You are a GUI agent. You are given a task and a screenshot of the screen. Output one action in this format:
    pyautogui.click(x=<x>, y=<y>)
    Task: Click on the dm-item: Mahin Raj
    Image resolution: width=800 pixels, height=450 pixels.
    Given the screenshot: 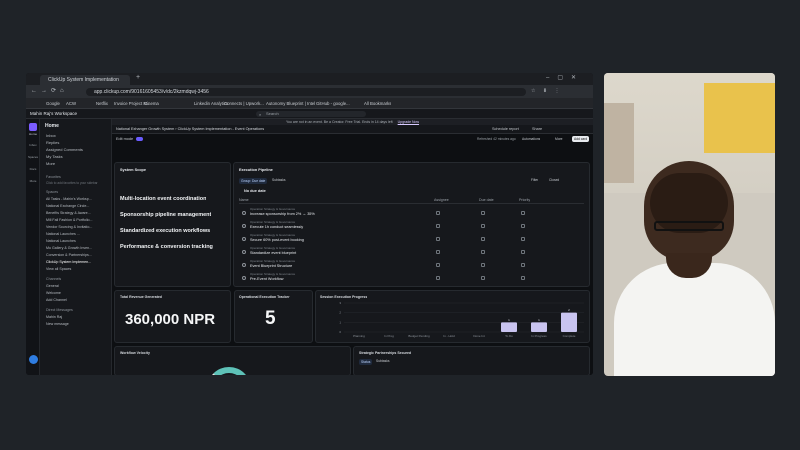 What is the action you would take?
    pyautogui.click(x=77, y=317)
    